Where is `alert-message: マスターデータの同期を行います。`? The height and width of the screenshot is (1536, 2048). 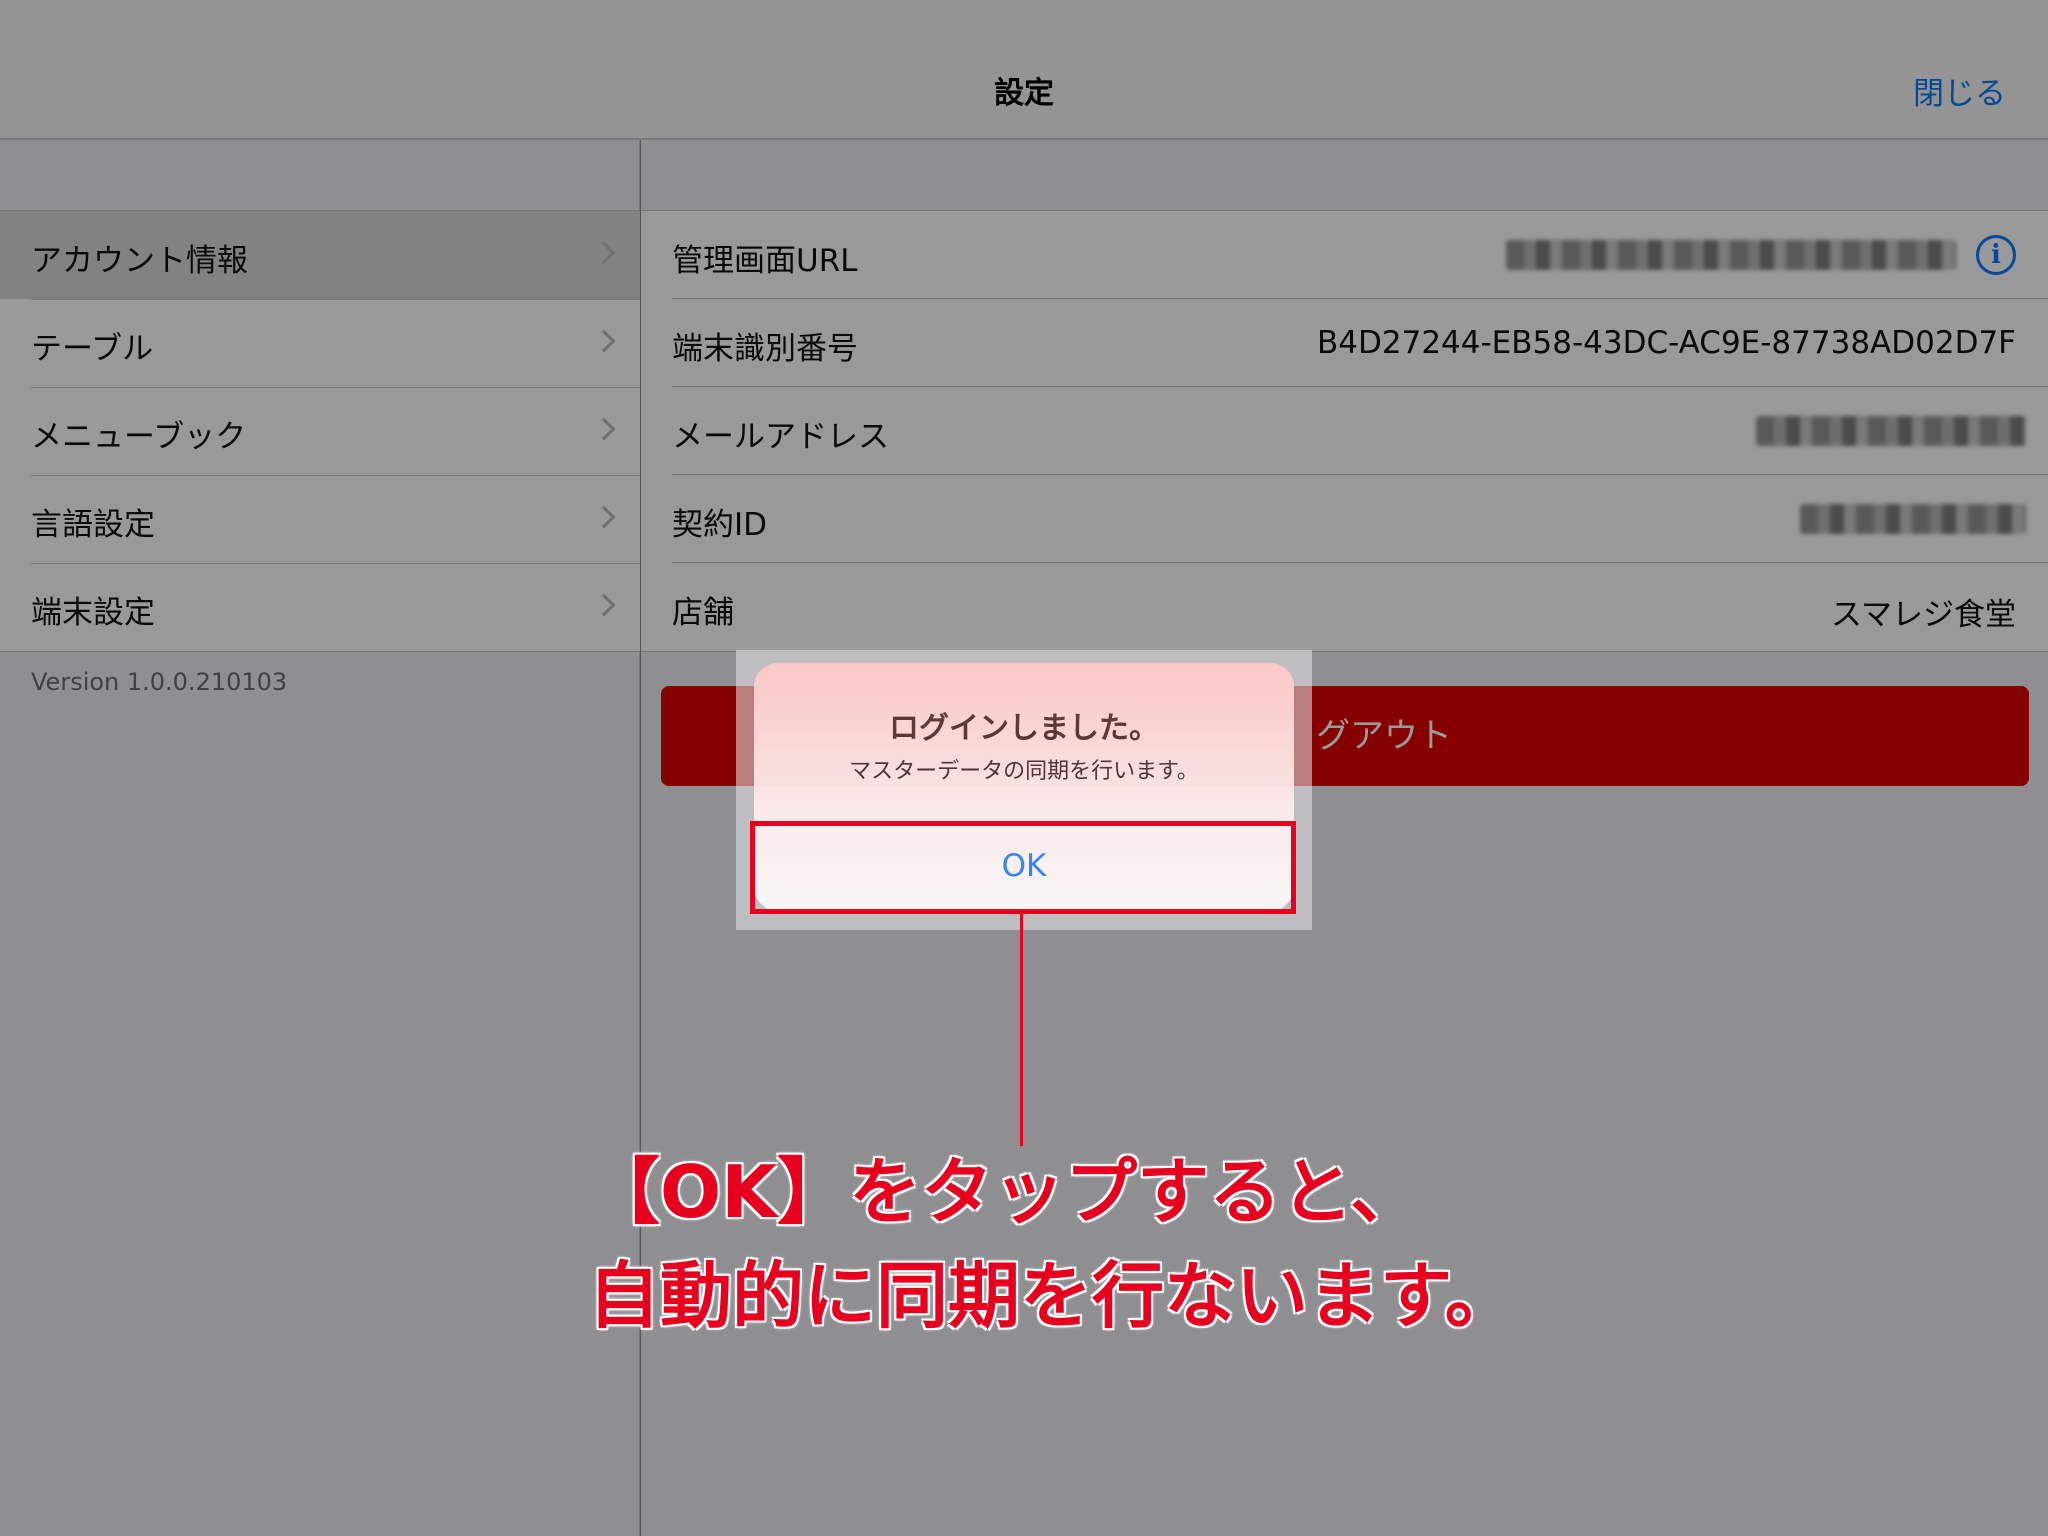
alert-message: マスターデータの同期を行います。 is located at coordinates (1024, 771).